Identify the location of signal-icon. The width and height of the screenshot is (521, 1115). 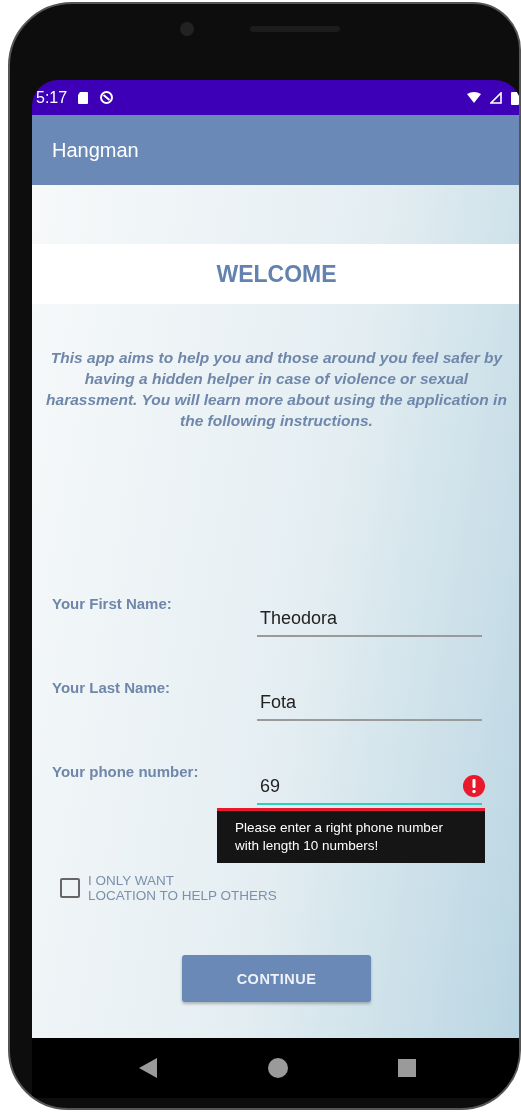
(496, 97).